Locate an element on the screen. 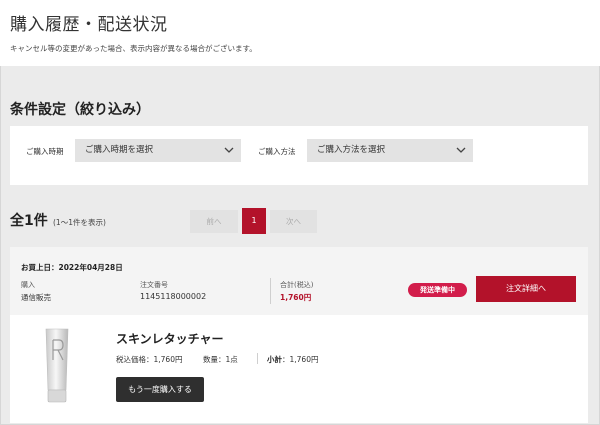 Image resolution: width=600 pixels, height=425 pixels. page-title: 購入履歴・配送状況 is located at coordinates (89, 25).